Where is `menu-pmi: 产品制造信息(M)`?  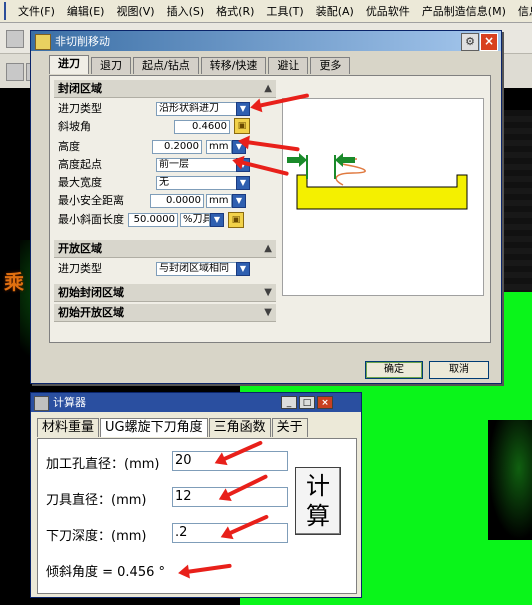
menu-pmi: 产品制造信息(M) is located at coordinates (464, 11).